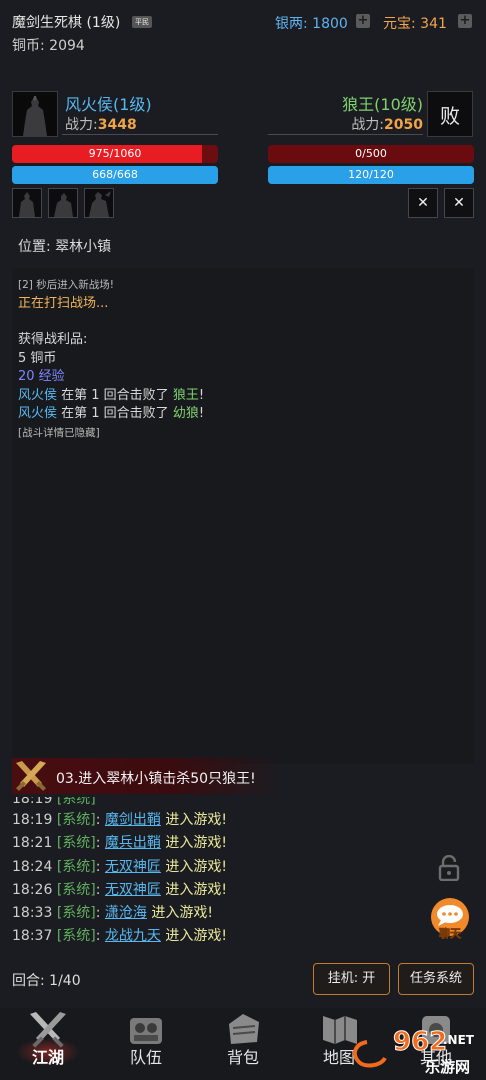 This screenshot has height=1080, width=486. What do you see at coordinates (48, 46) in the screenshot?
I see `copper-balance: 铜币: 2094` at bounding box center [48, 46].